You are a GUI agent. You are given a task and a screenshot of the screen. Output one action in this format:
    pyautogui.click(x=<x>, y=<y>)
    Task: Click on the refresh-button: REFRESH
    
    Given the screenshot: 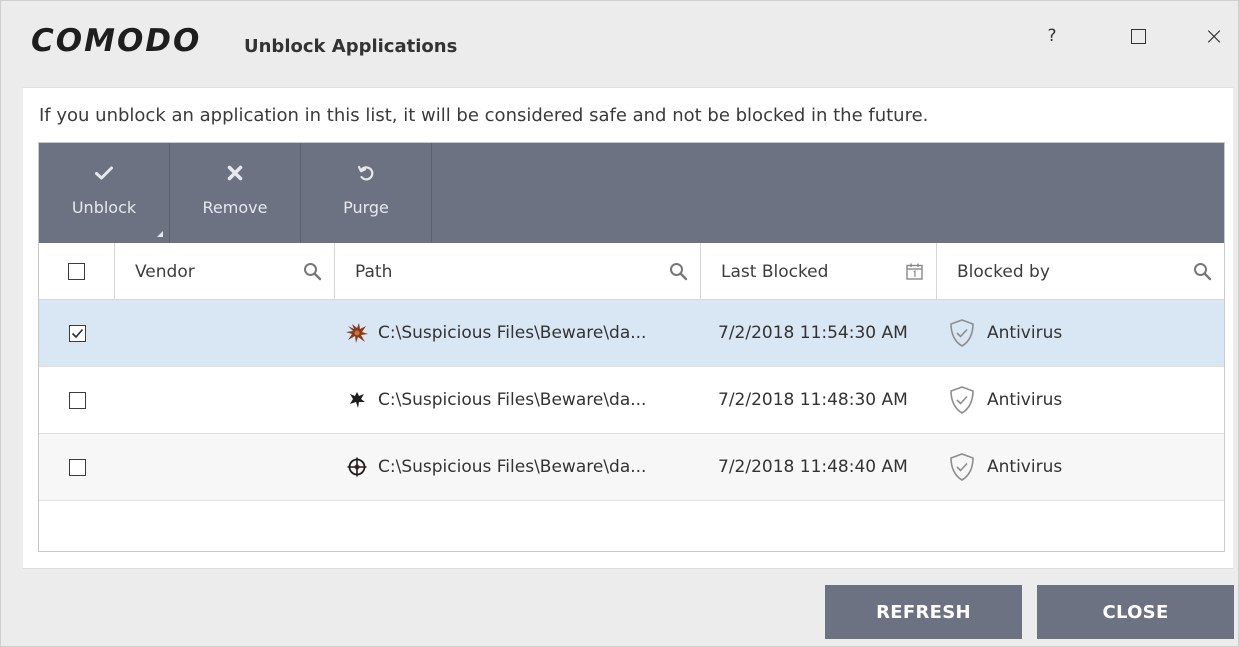 What is the action you would take?
    pyautogui.click(x=923, y=612)
    